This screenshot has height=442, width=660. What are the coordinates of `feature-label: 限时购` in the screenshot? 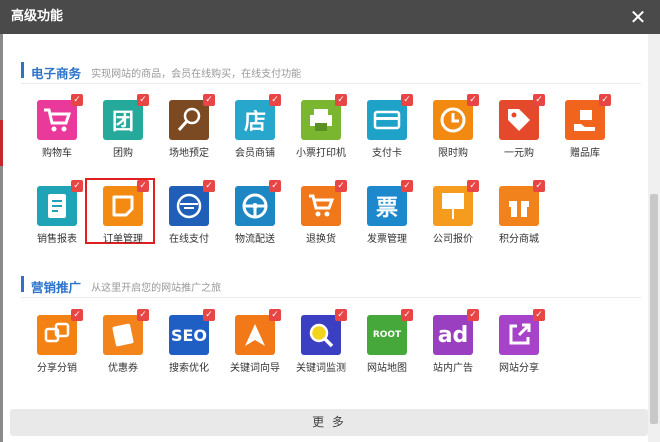 It's located at (453, 153).